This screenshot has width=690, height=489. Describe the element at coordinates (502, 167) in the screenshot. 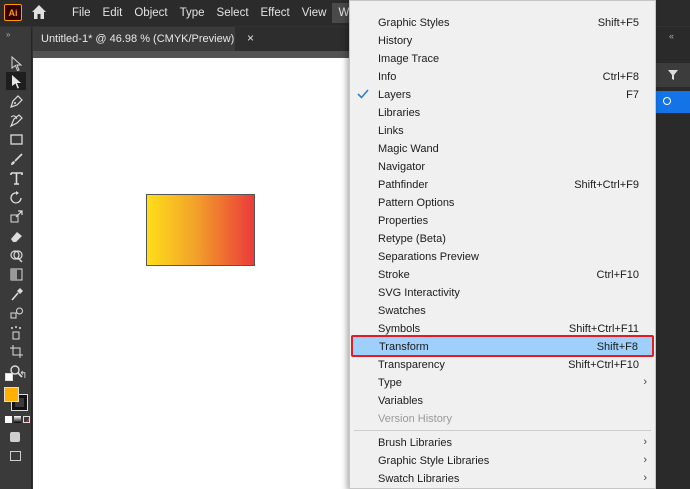

I see `menu-item-navigator: Navigator` at that location.